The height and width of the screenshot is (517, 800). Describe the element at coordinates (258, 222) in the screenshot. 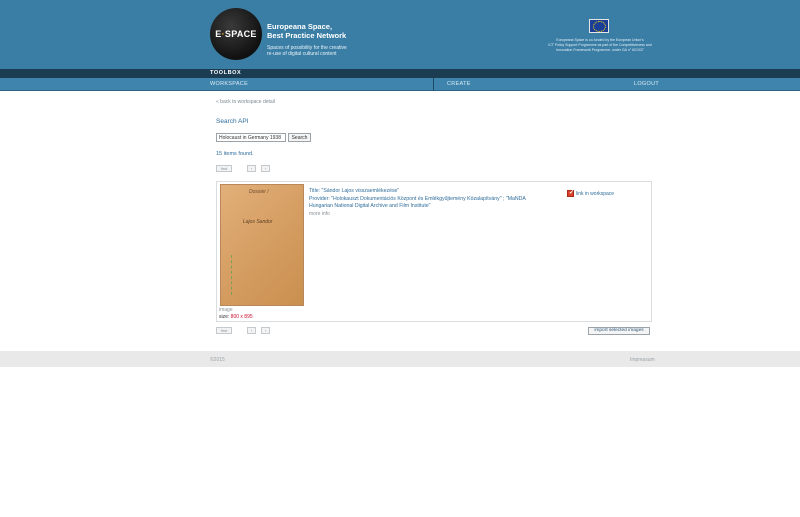

I see `thumbnail-handwriting-2: Lajos Sandor` at that location.